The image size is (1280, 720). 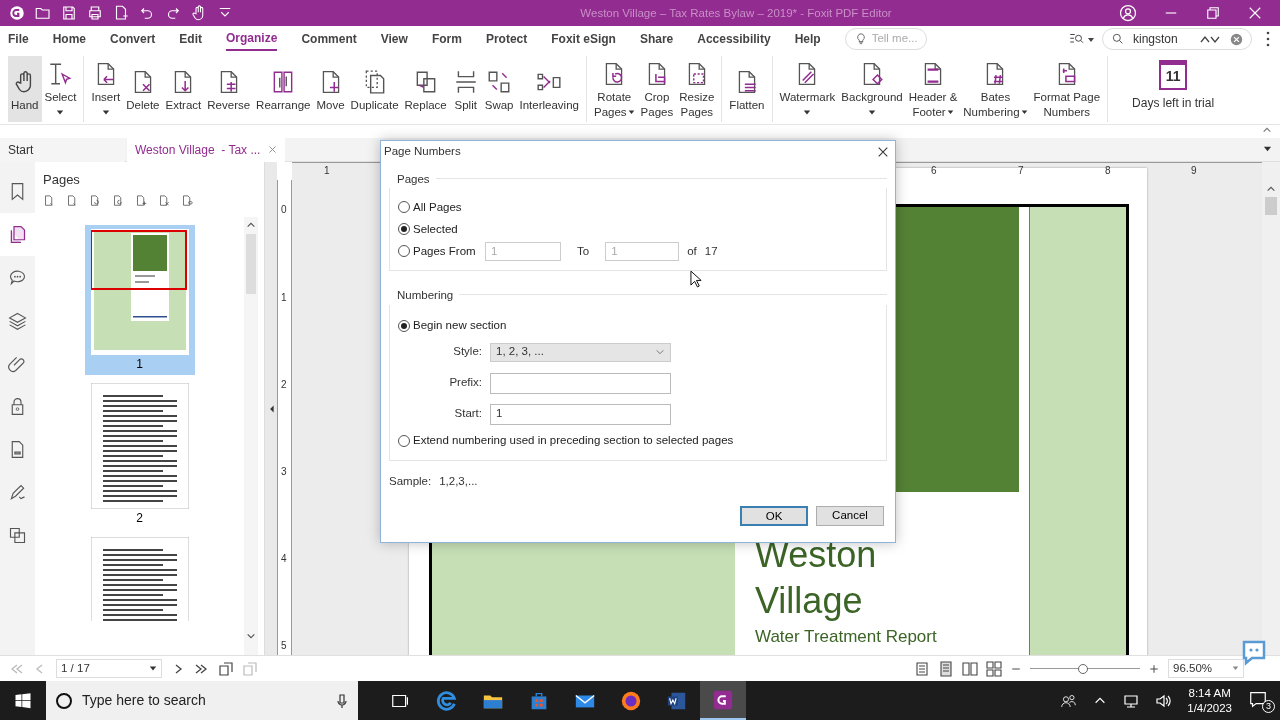 What do you see at coordinates (1213, 13) in the screenshot?
I see `restore-icon` at bounding box center [1213, 13].